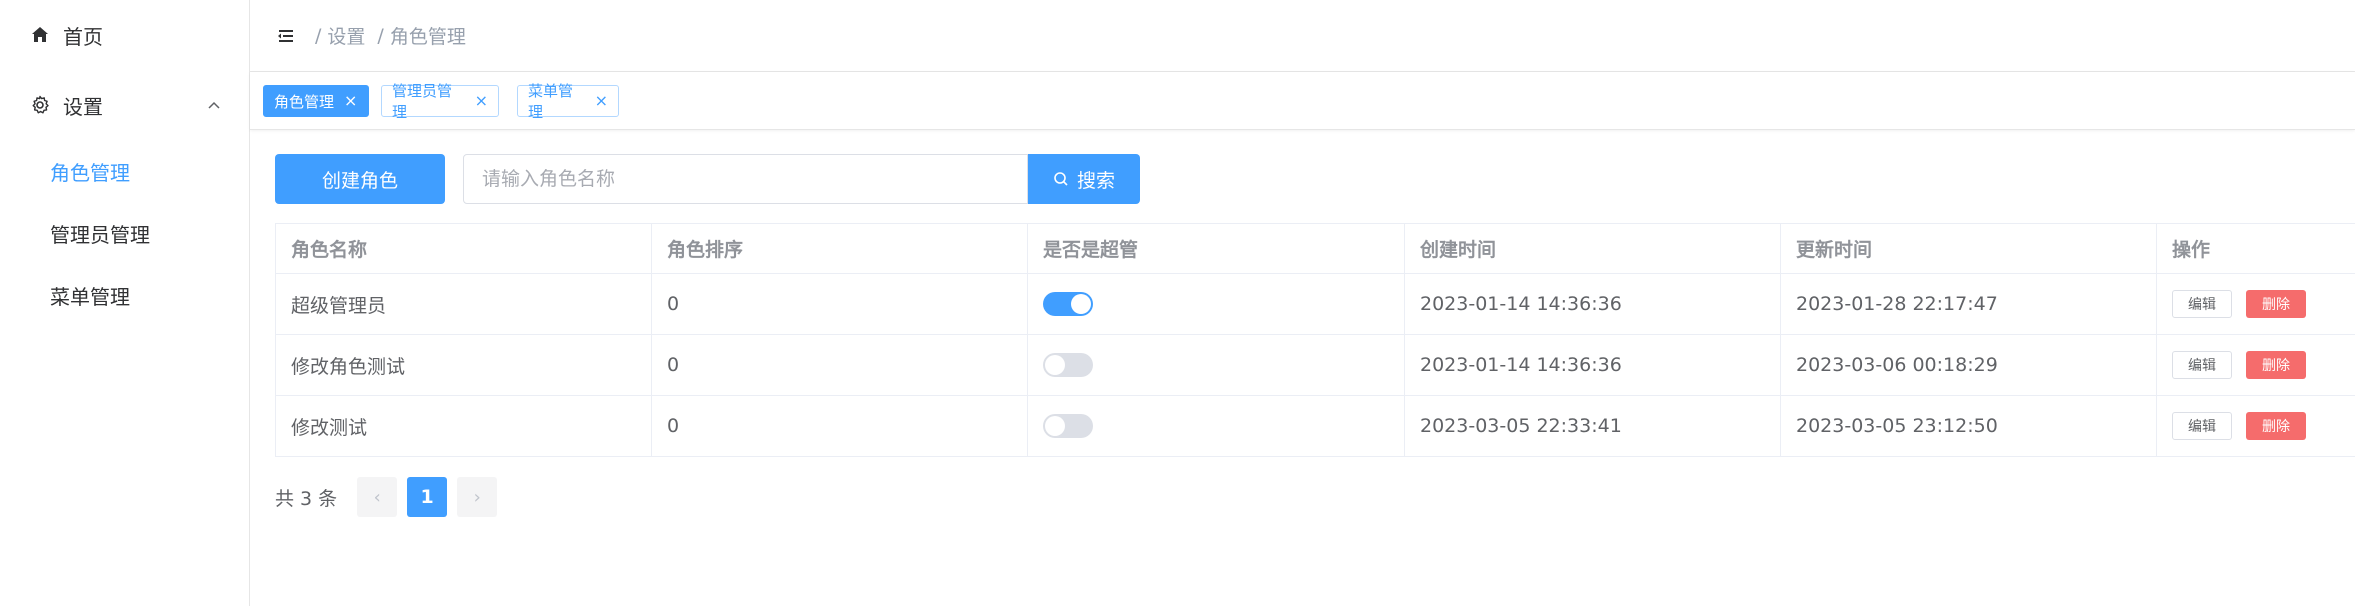 The image size is (2355, 606). I want to click on tag-label: 菜单管理, so click(551, 101).